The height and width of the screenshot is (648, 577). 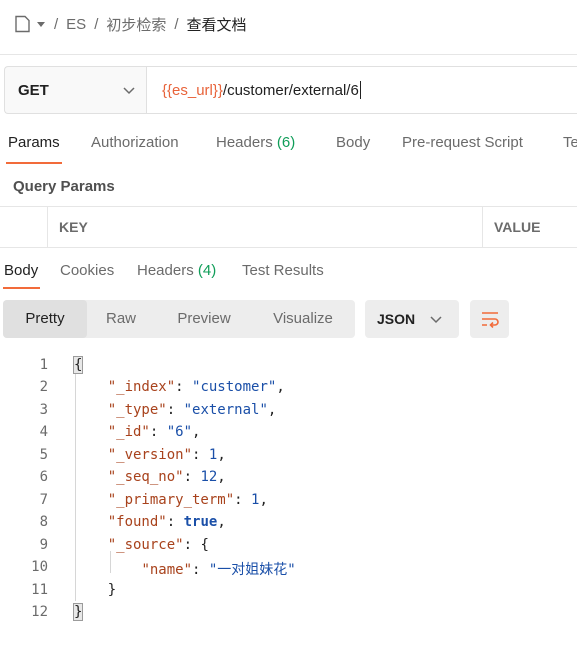 What do you see at coordinates (43, 365) in the screenshot?
I see `line-number: 1` at bounding box center [43, 365].